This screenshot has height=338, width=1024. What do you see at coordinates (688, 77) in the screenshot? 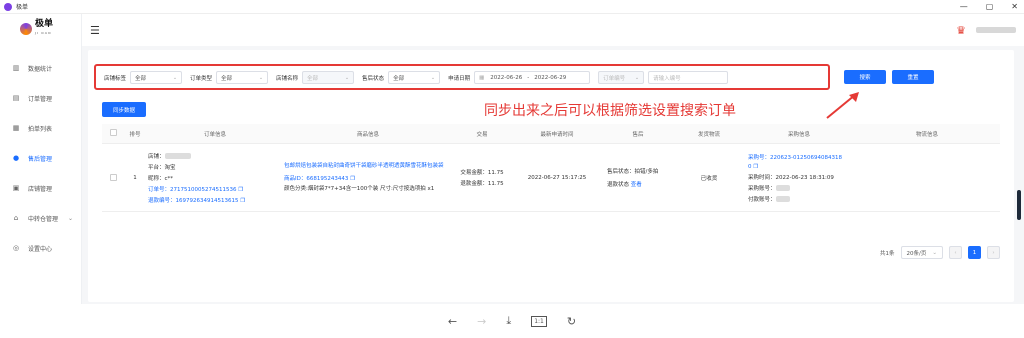
I see `order-number-input: 请输入编号` at bounding box center [688, 77].